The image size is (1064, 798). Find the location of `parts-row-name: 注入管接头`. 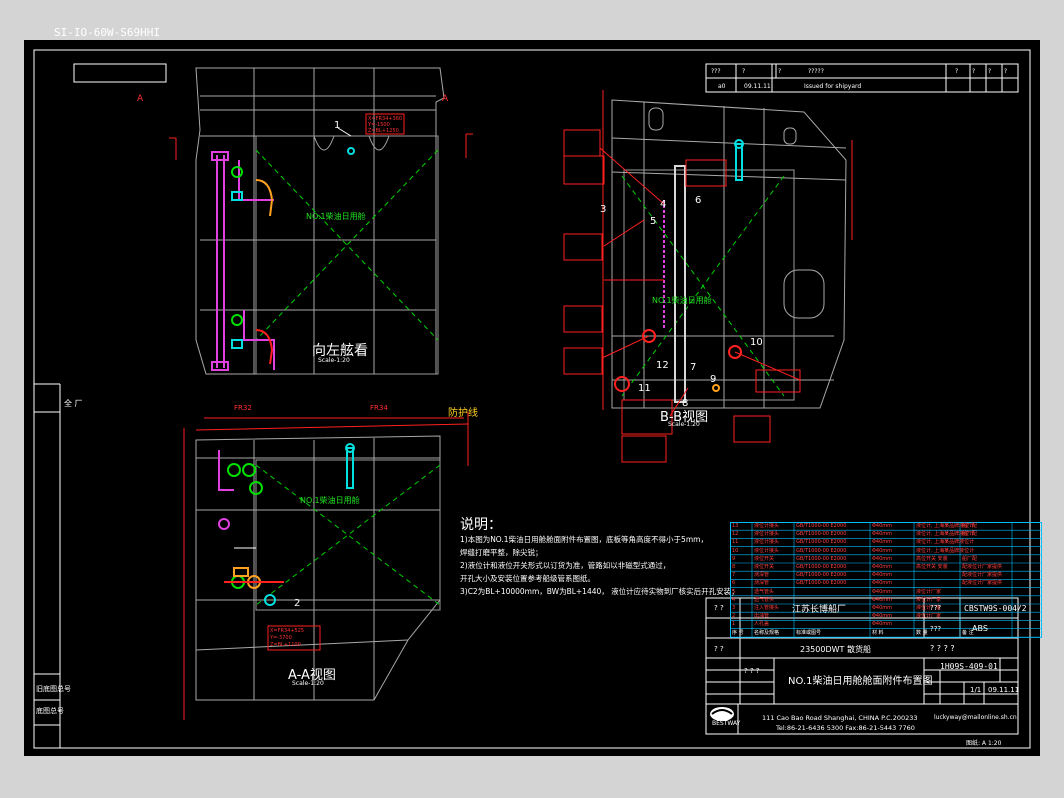

parts-row-name: 注入管接头 is located at coordinates (767, 608).